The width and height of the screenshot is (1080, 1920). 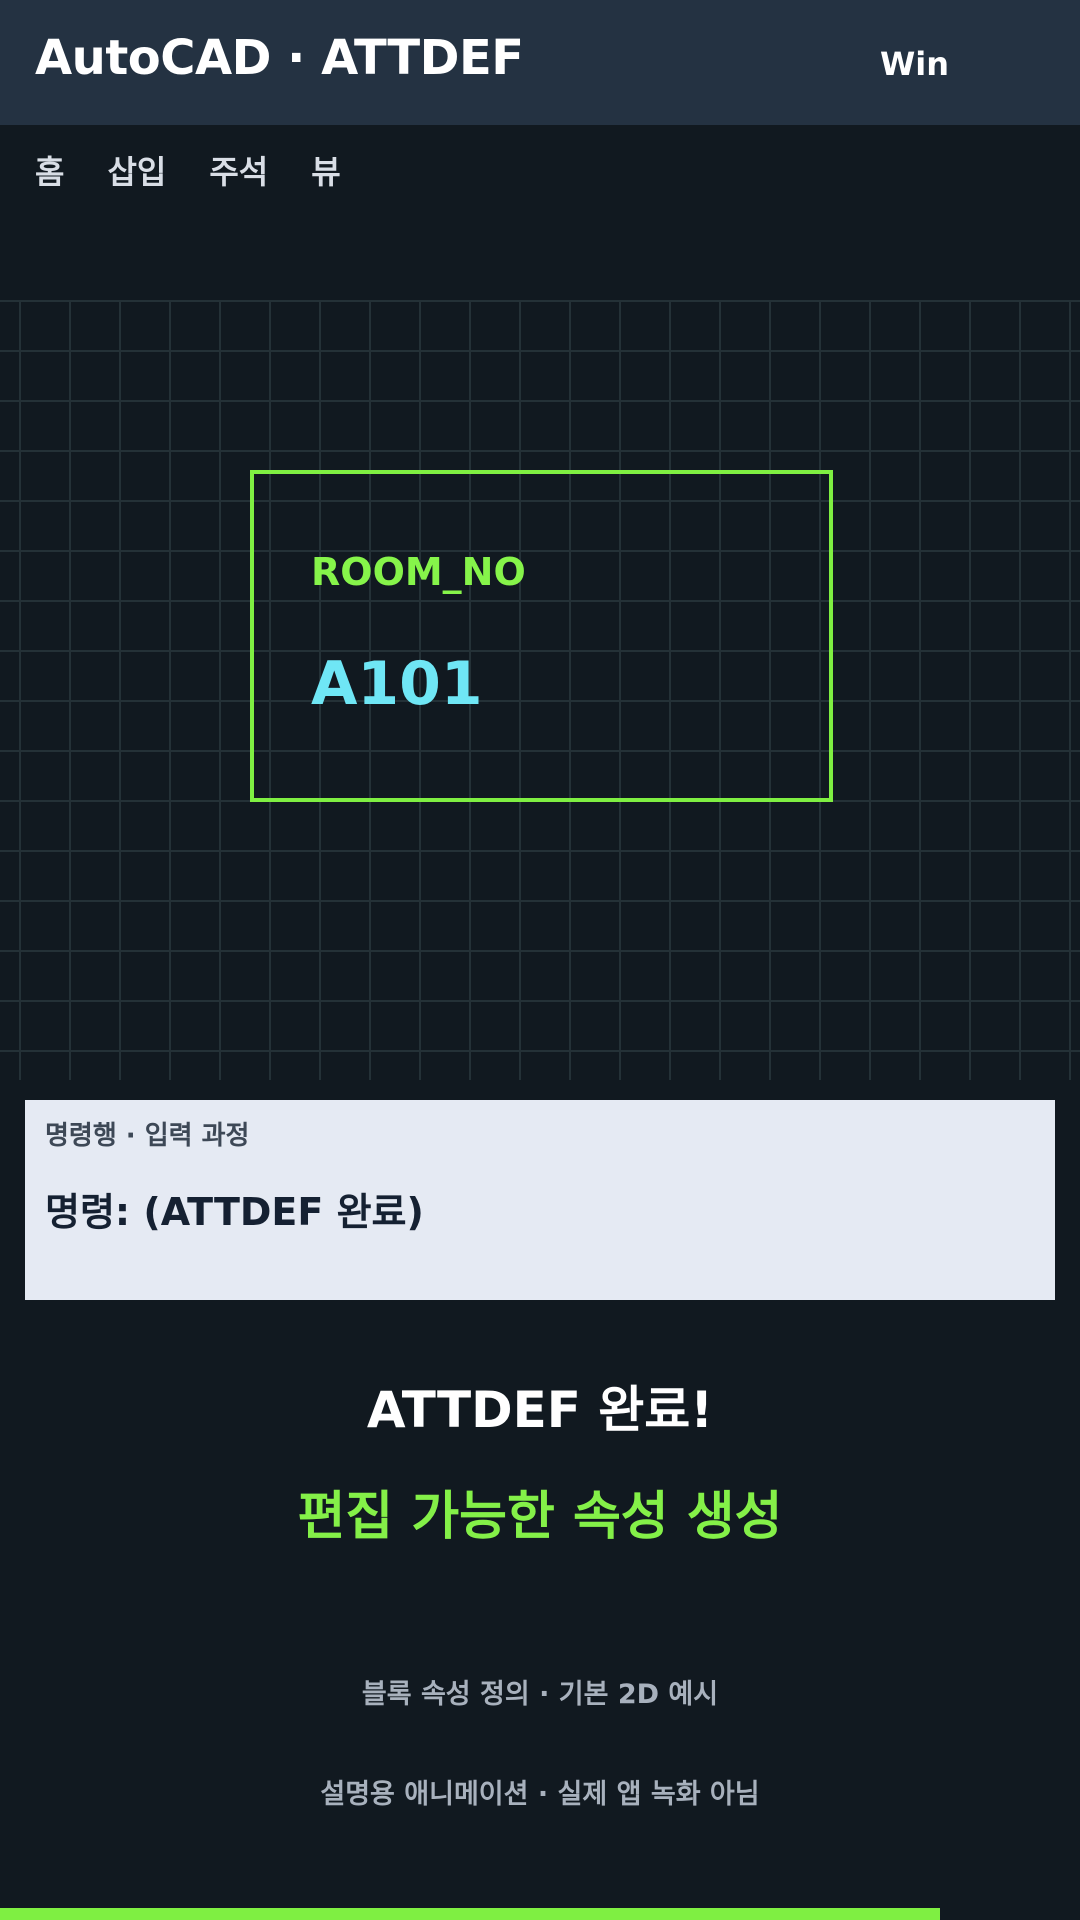 I want to click on attribute-block-frame: ROOM_NO A101, so click(x=541, y=636).